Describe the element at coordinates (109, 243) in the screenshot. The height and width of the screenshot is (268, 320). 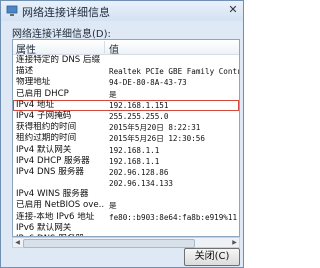
I see `scrollbar-thumb` at that location.